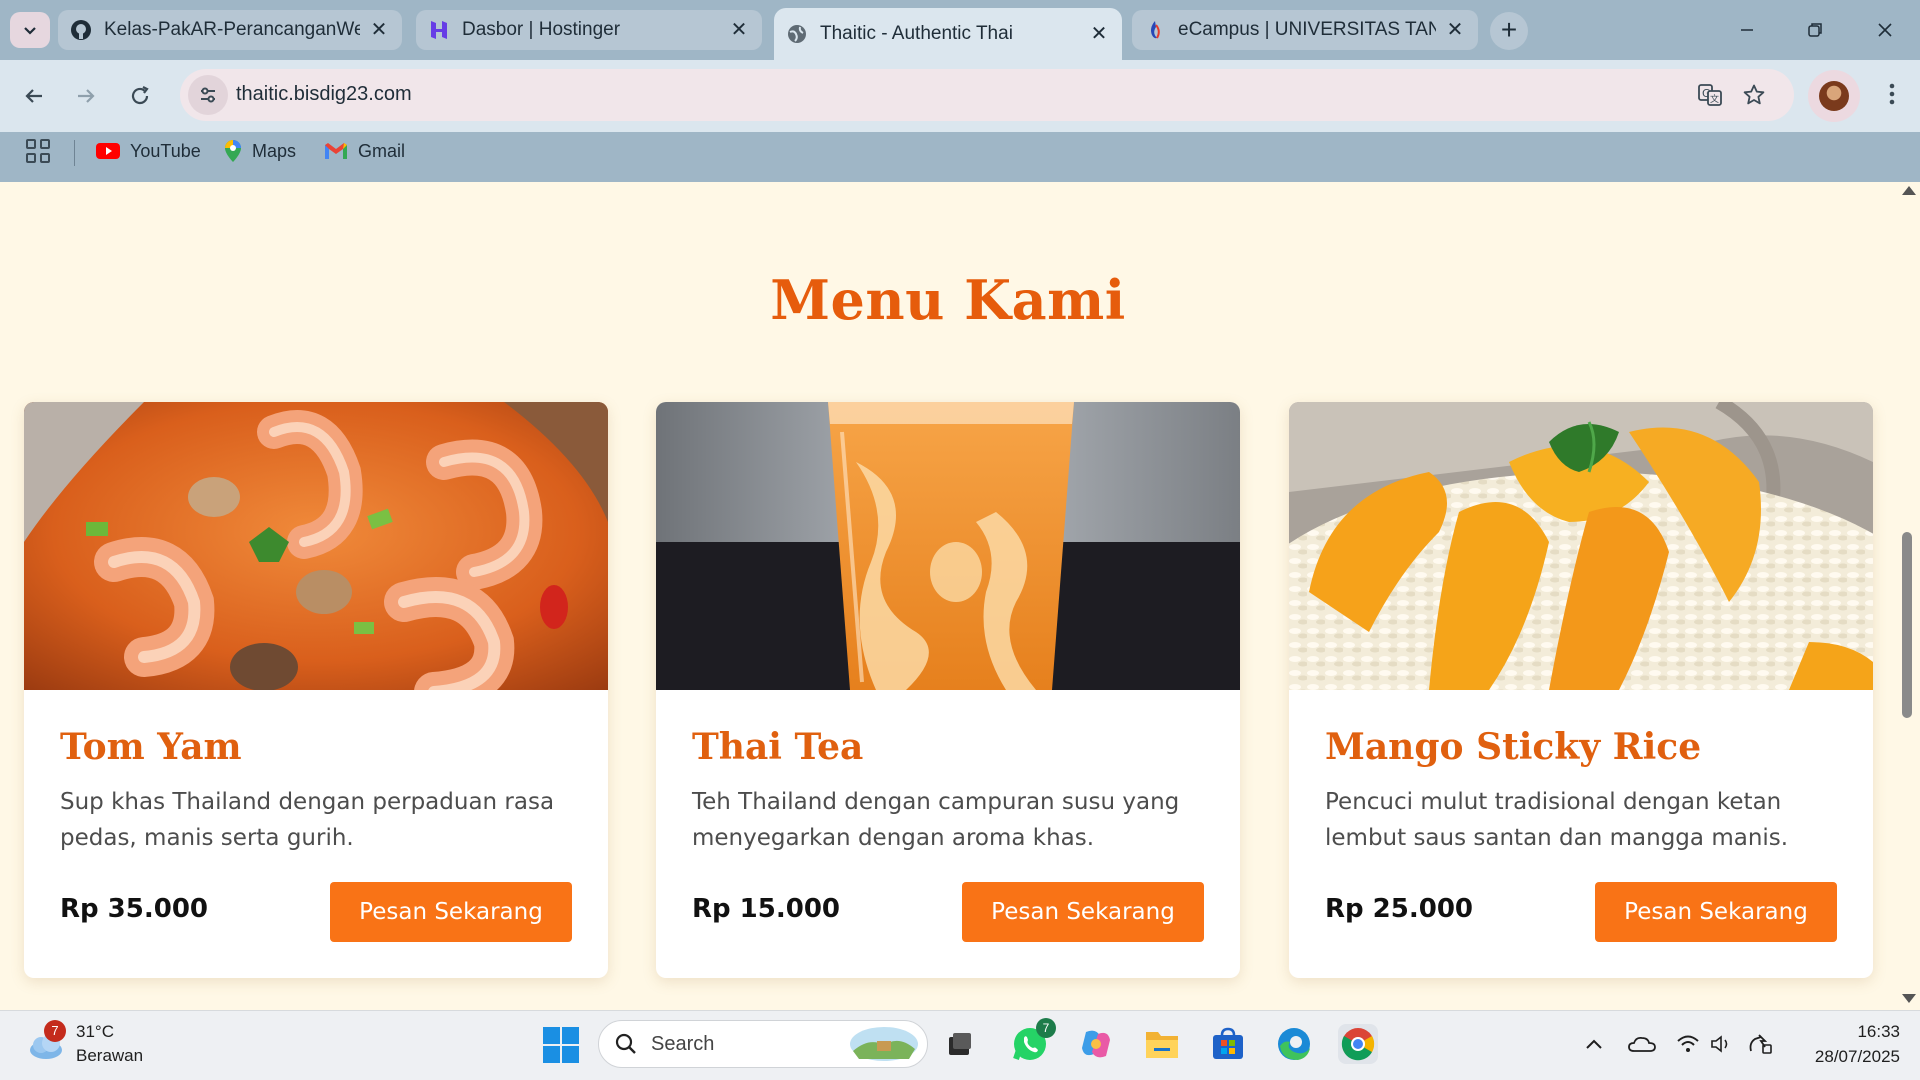  What do you see at coordinates (1033, 1041) in the screenshot?
I see `whatsapp-icon: 7` at bounding box center [1033, 1041].